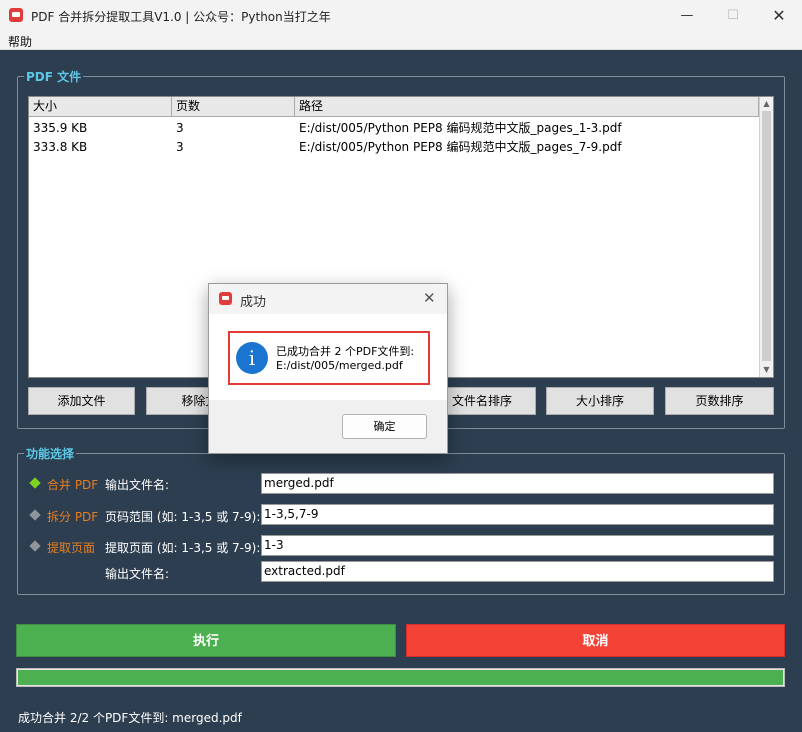  Describe the element at coordinates (517, 483) in the screenshot. I see `merge-output-input: merged.pdf` at that location.